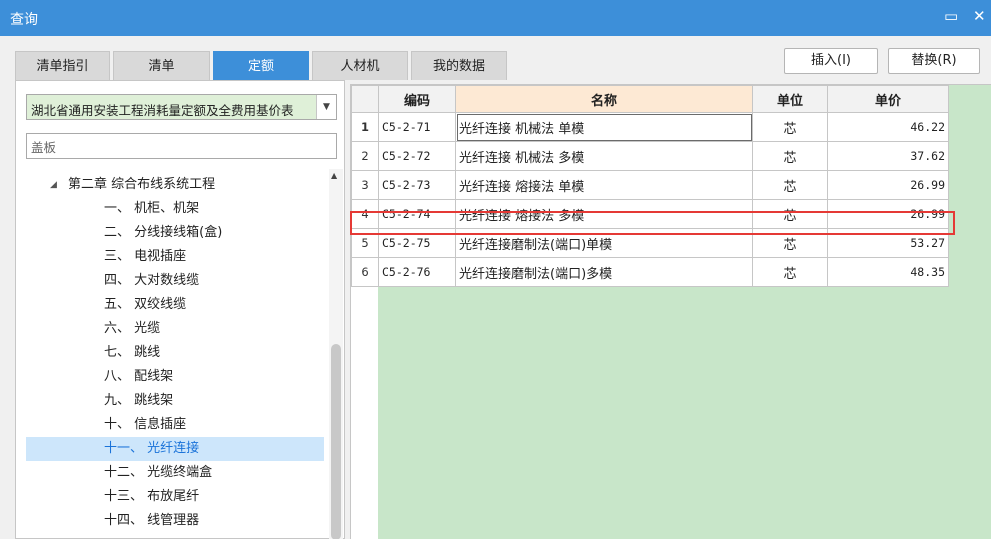  Describe the element at coordinates (888, 243) in the screenshot. I see `cell-price: 53.27` at that location.